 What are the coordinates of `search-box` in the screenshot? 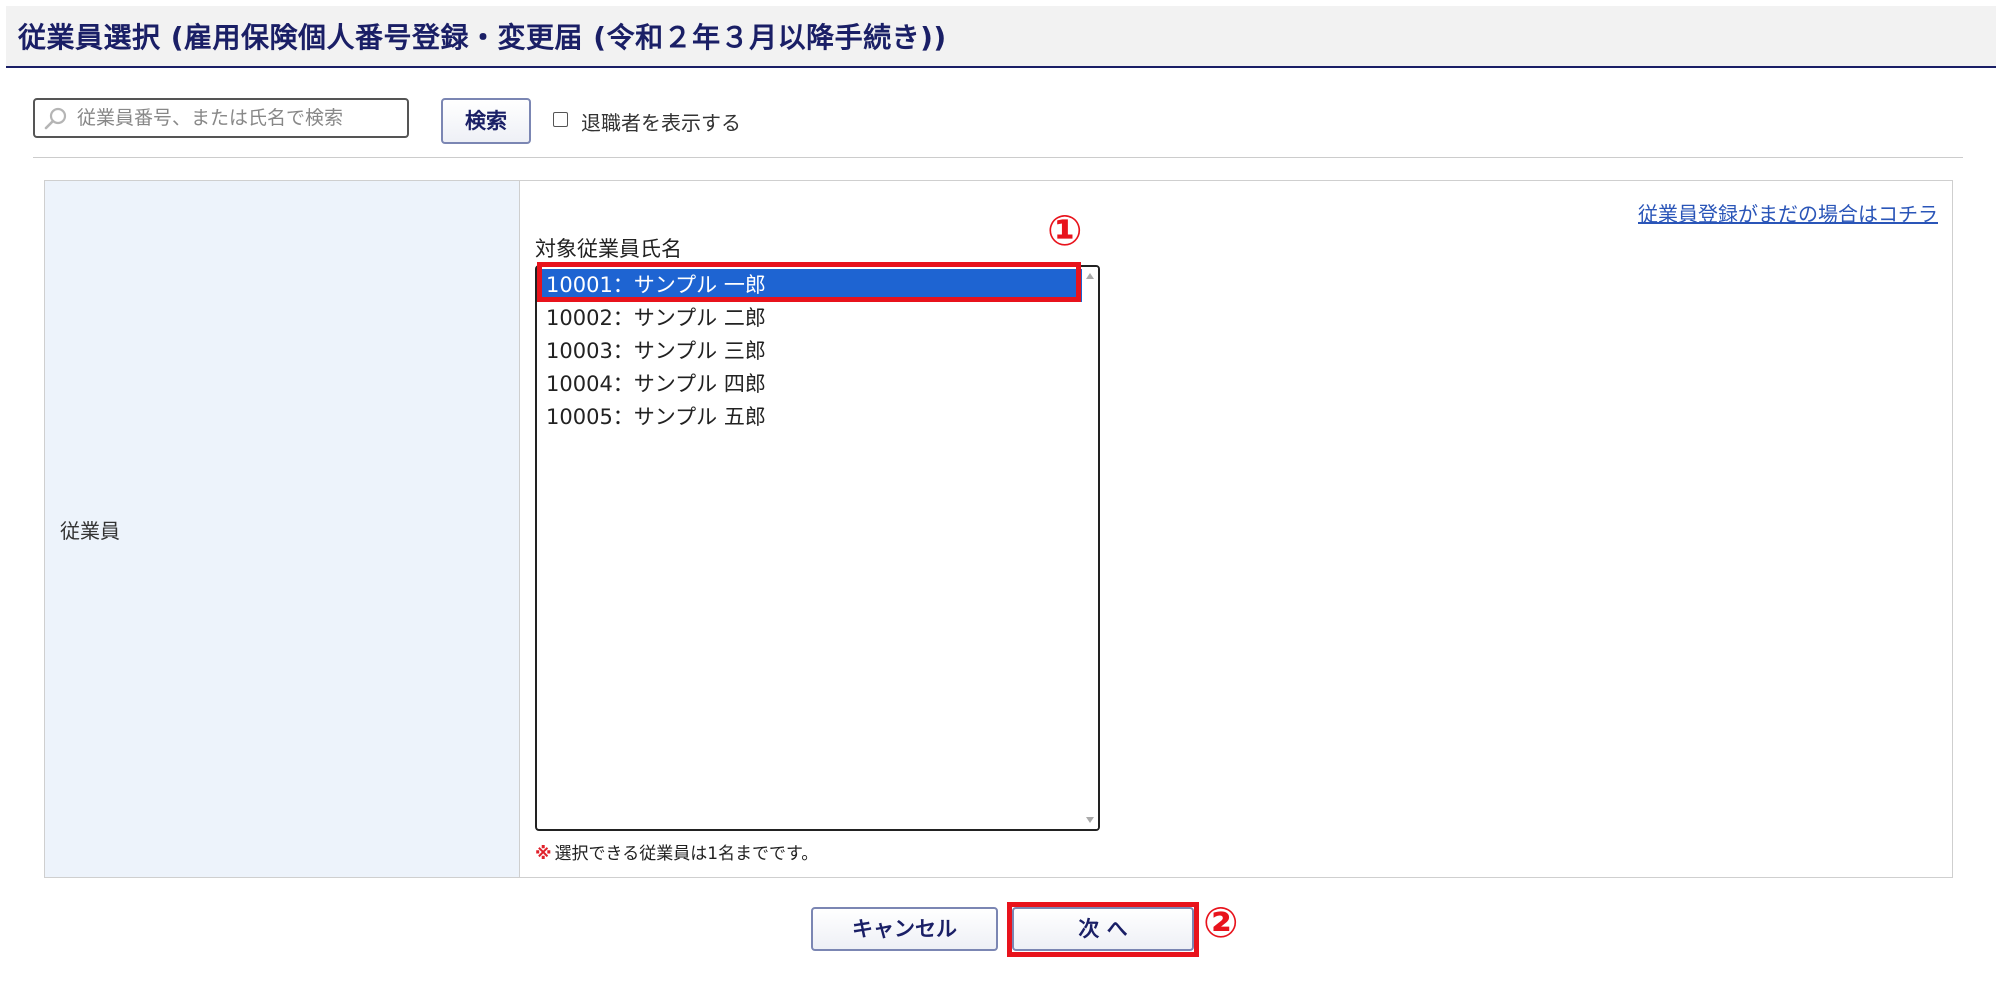 It's located at (221, 118).